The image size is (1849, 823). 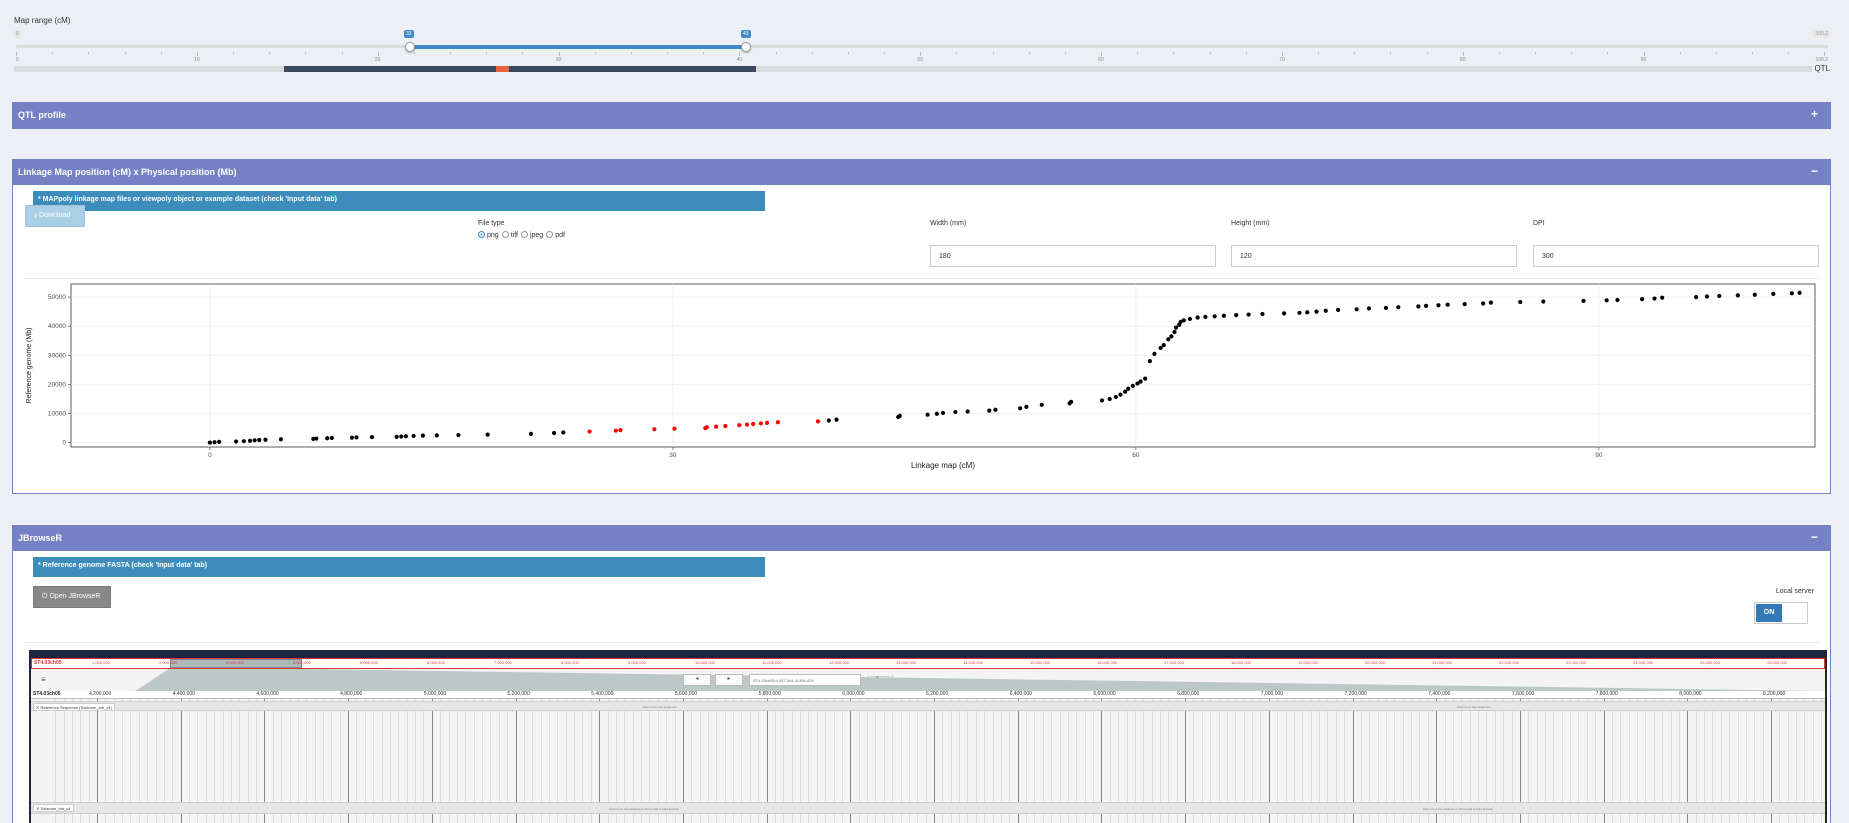 I want to click on slider-tick-label: 90, so click(x=1643, y=60).